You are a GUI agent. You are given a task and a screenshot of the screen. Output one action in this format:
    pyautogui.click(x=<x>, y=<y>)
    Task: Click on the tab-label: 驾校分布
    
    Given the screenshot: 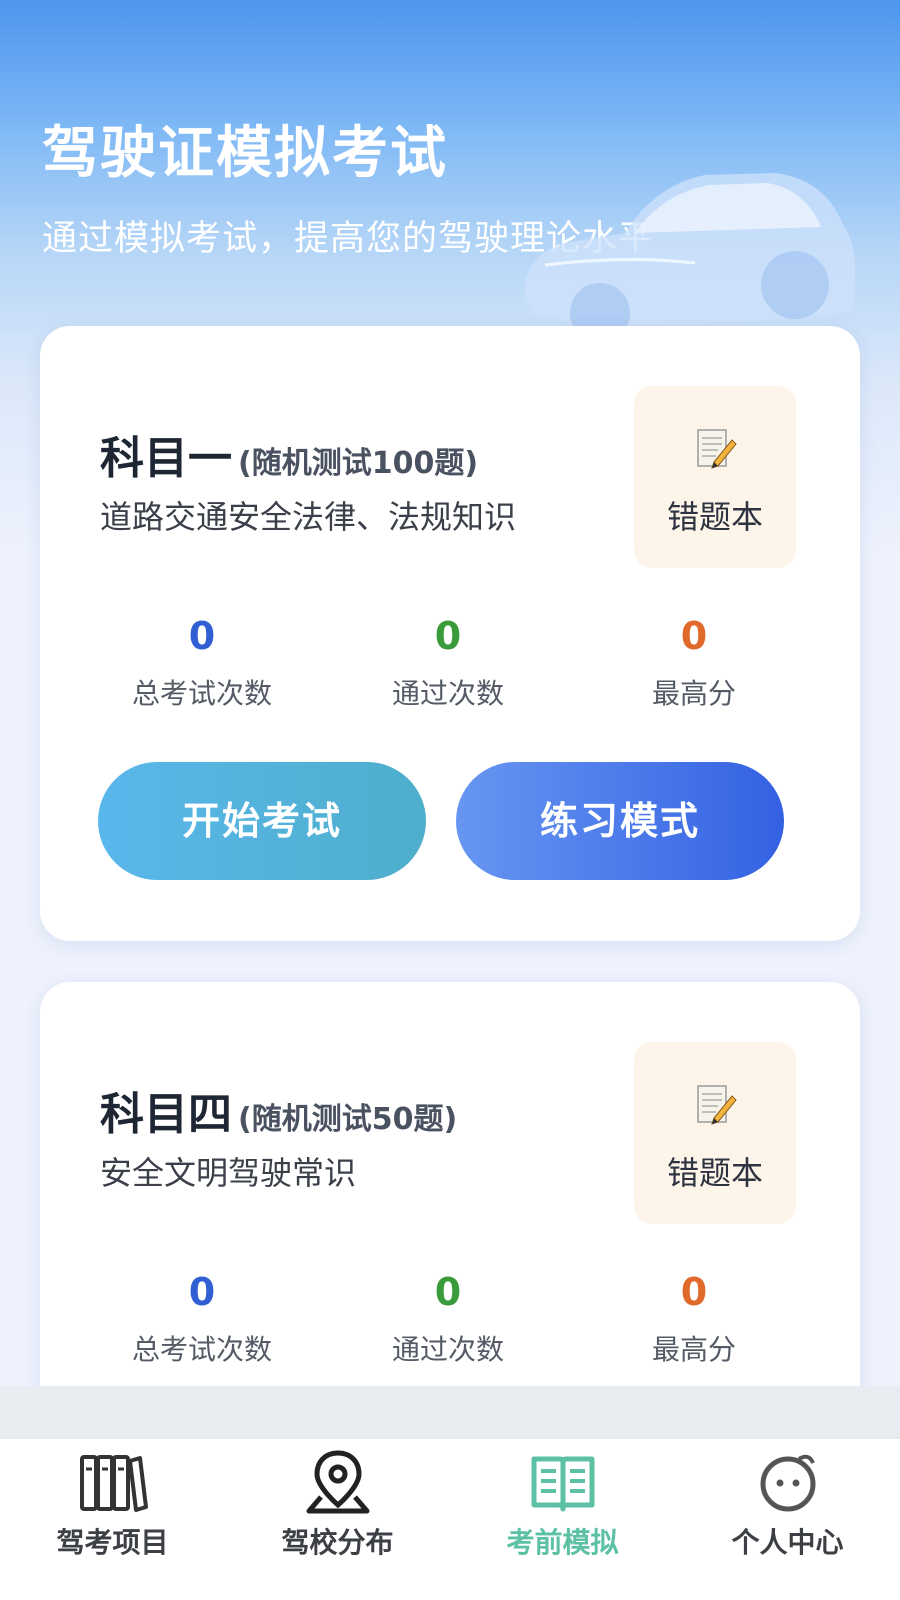 What is the action you would take?
    pyautogui.click(x=337, y=1542)
    